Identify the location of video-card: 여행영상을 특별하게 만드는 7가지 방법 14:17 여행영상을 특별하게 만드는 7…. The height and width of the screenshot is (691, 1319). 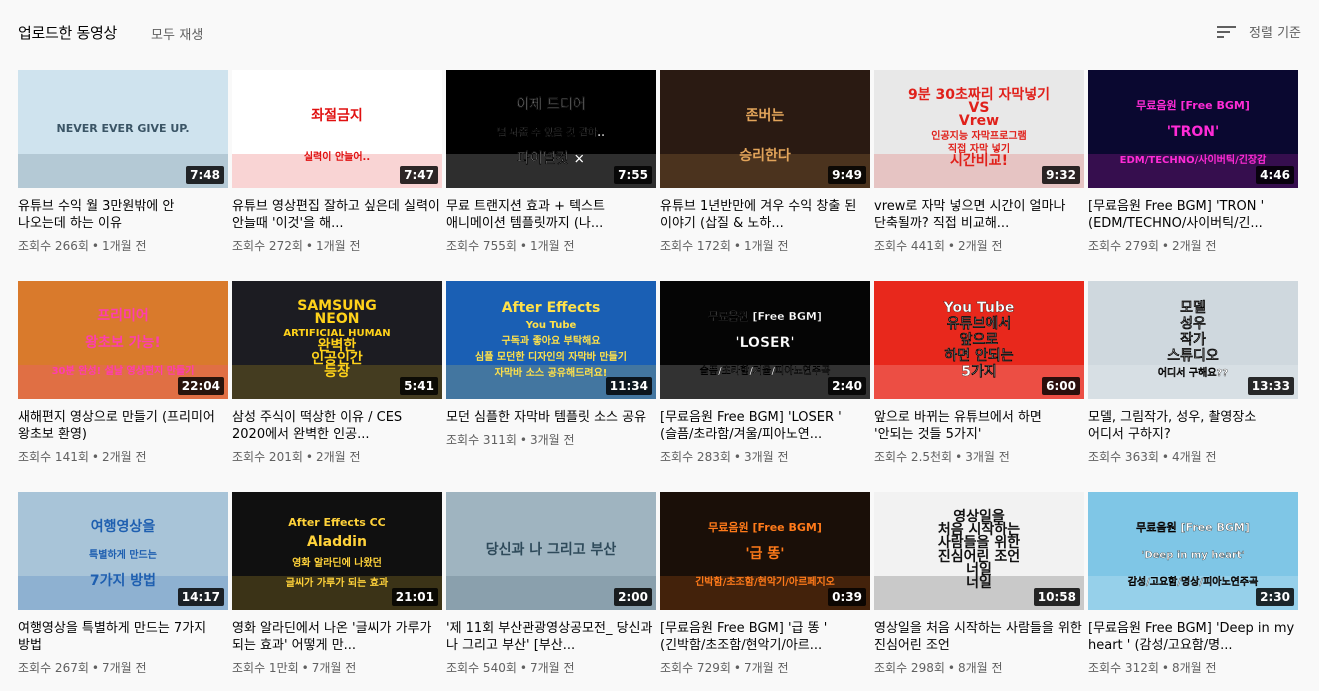
(123, 591).